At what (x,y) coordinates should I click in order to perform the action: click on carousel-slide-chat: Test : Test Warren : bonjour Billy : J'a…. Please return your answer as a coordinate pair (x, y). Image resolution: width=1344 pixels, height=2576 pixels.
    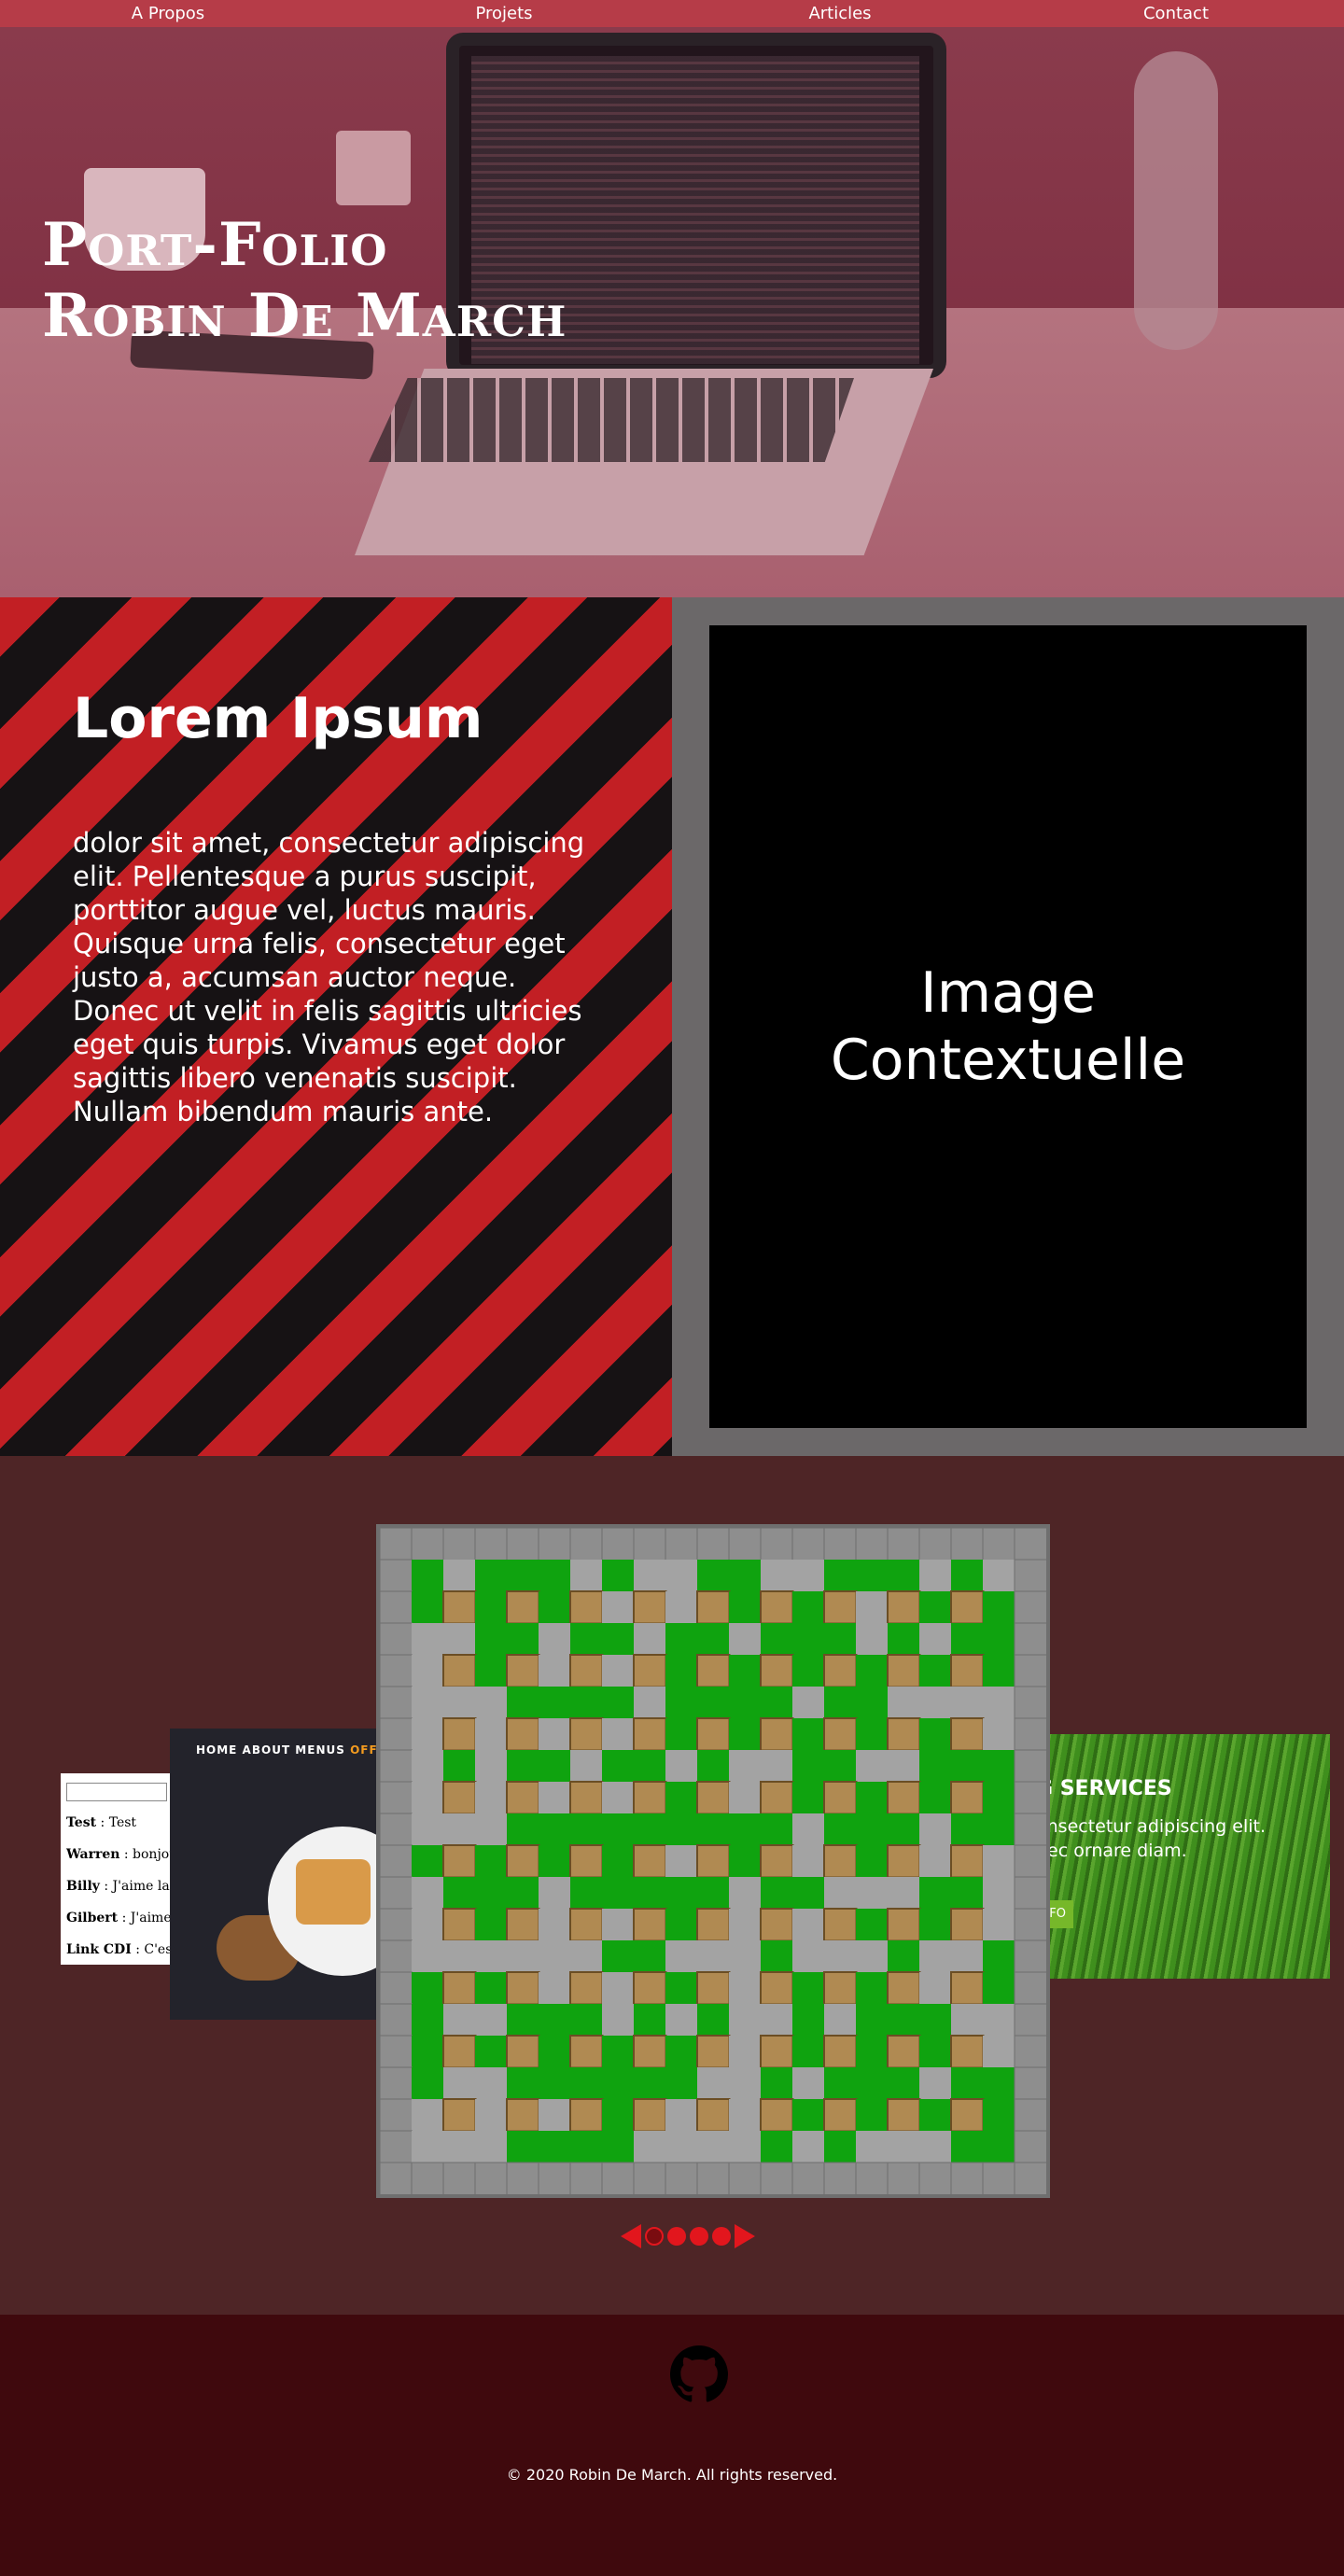
    Looking at the image, I should click on (117, 1869).